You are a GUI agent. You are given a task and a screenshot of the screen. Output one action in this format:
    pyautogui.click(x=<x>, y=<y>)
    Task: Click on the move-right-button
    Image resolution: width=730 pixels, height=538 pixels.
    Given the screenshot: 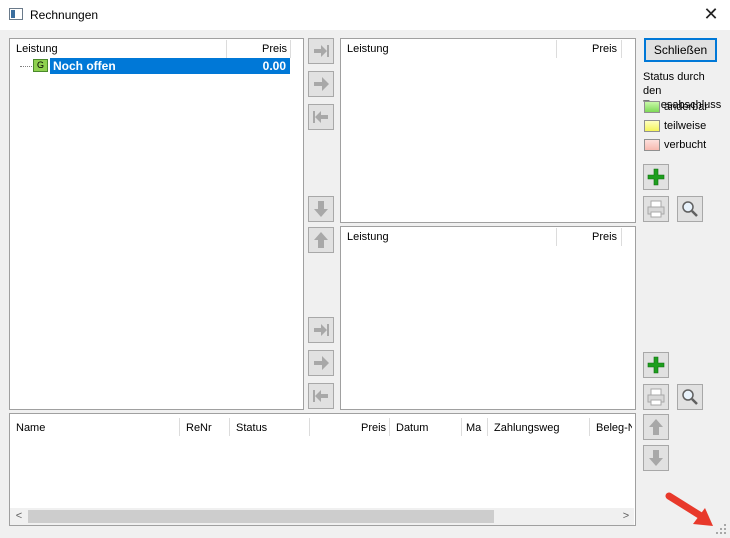 What is the action you would take?
    pyautogui.click(x=321, y=84)
    